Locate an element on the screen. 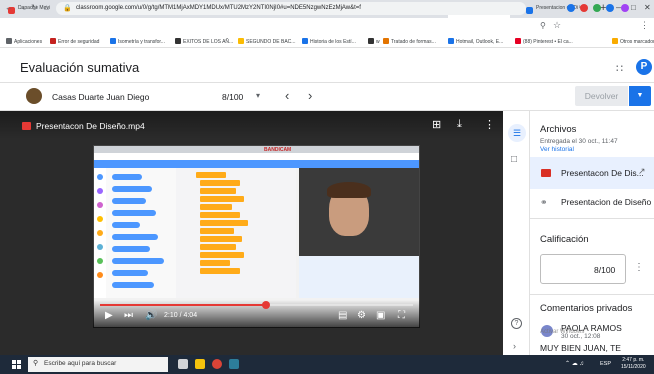 This screenshot has height=374, width=654. app-icon is located at coordinates (234, 364).